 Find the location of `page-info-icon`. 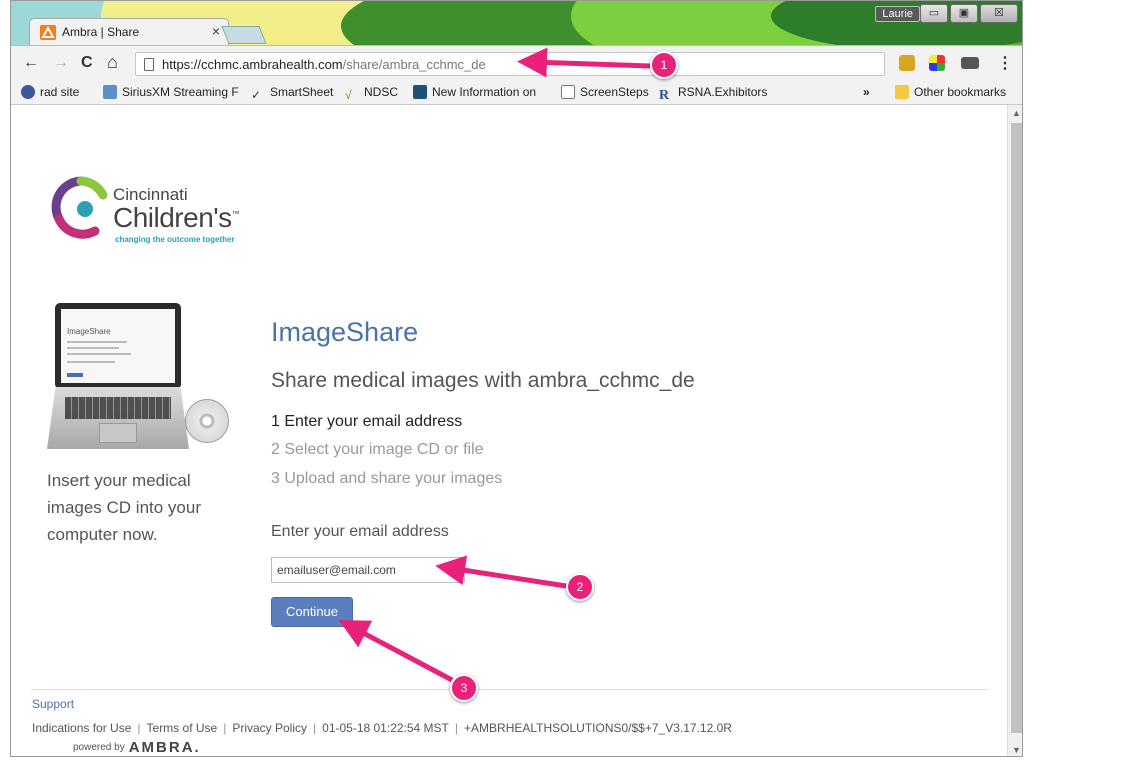

page-info-icon is located at coordinates (149, 64).